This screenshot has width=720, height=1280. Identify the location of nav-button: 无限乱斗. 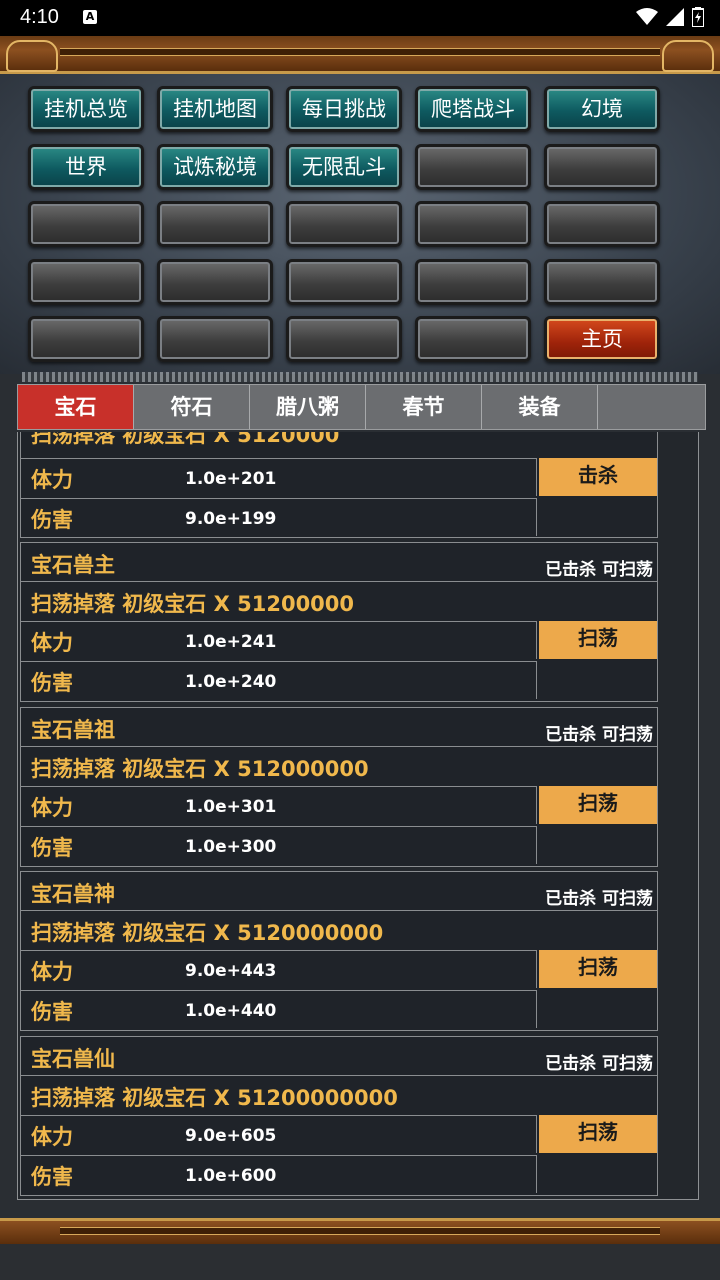
(344, 166).